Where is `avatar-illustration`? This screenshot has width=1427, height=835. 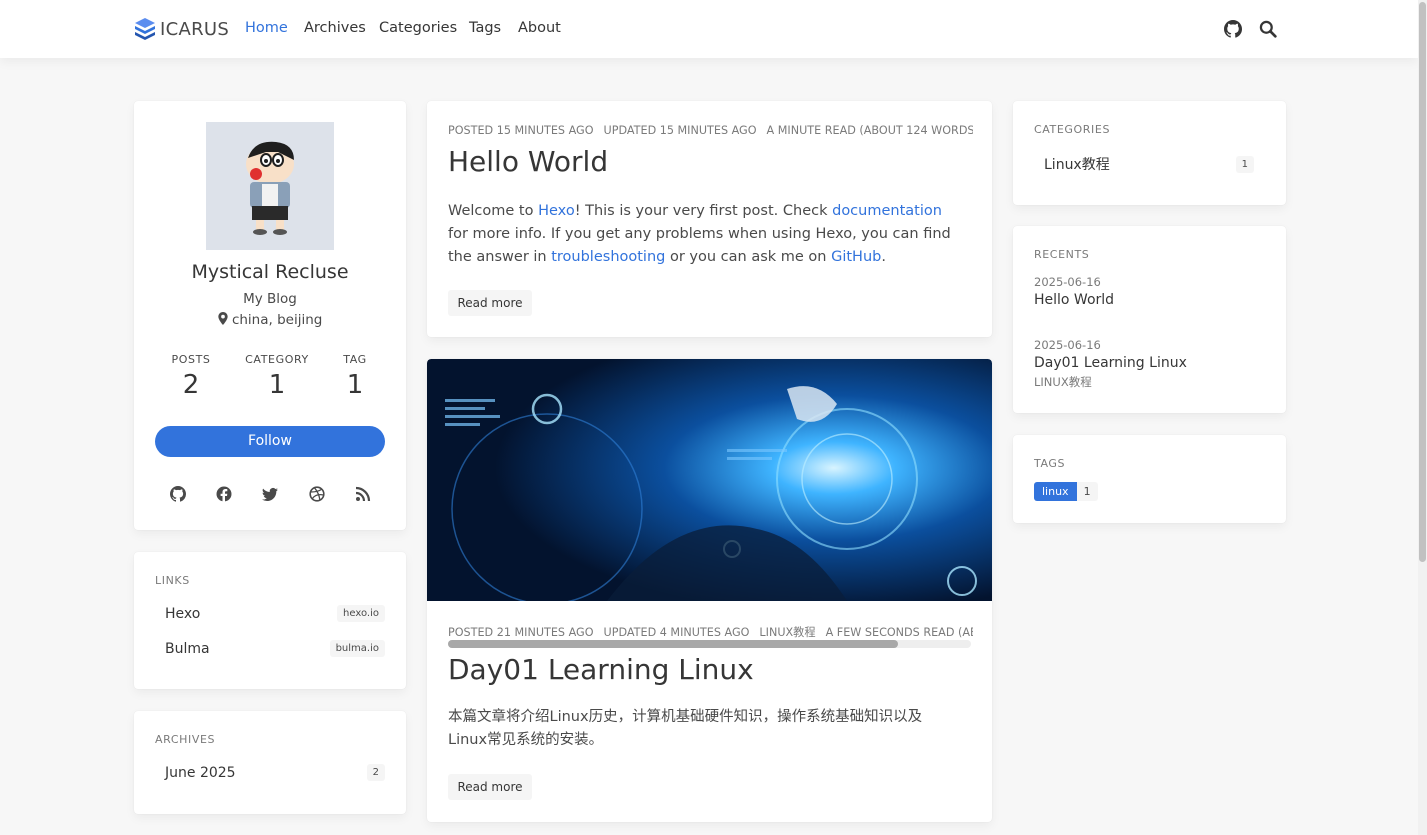 avatar-illustration is located at coordinates (270, 188).